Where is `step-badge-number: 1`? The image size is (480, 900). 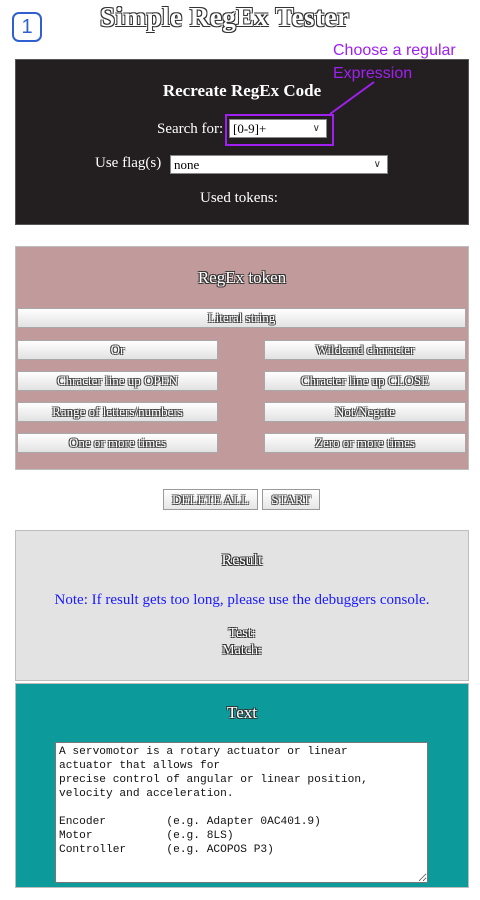 step-badge-number: 1 is located at coordinates (27, 26).